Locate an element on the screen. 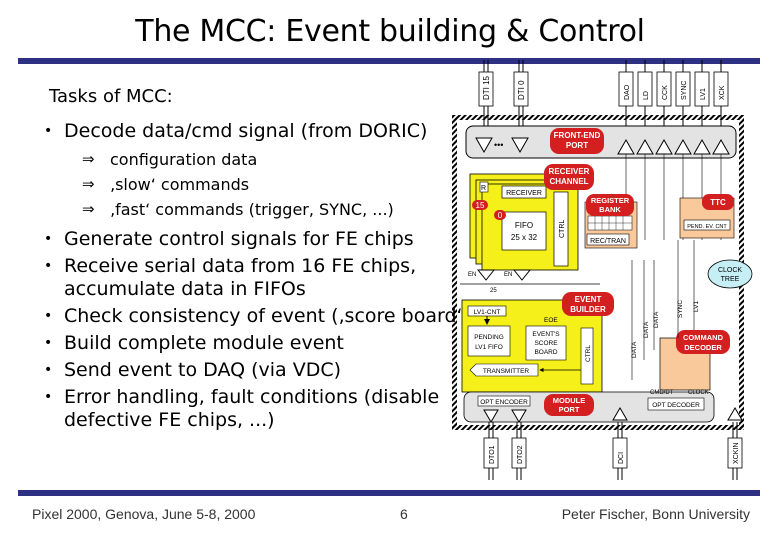 This screenshot has height=540, width=780. clock-tree-label: TREE is located at coordinates (730, 279).